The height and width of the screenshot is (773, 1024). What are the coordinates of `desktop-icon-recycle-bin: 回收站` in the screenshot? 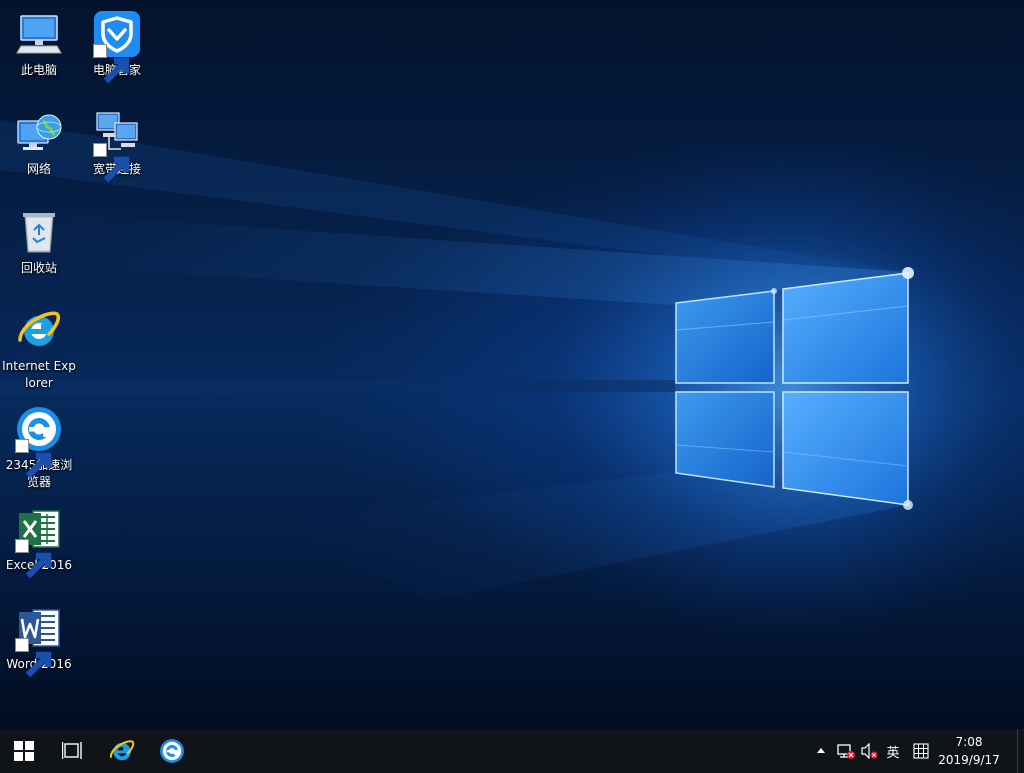 It's located at (39, 242).